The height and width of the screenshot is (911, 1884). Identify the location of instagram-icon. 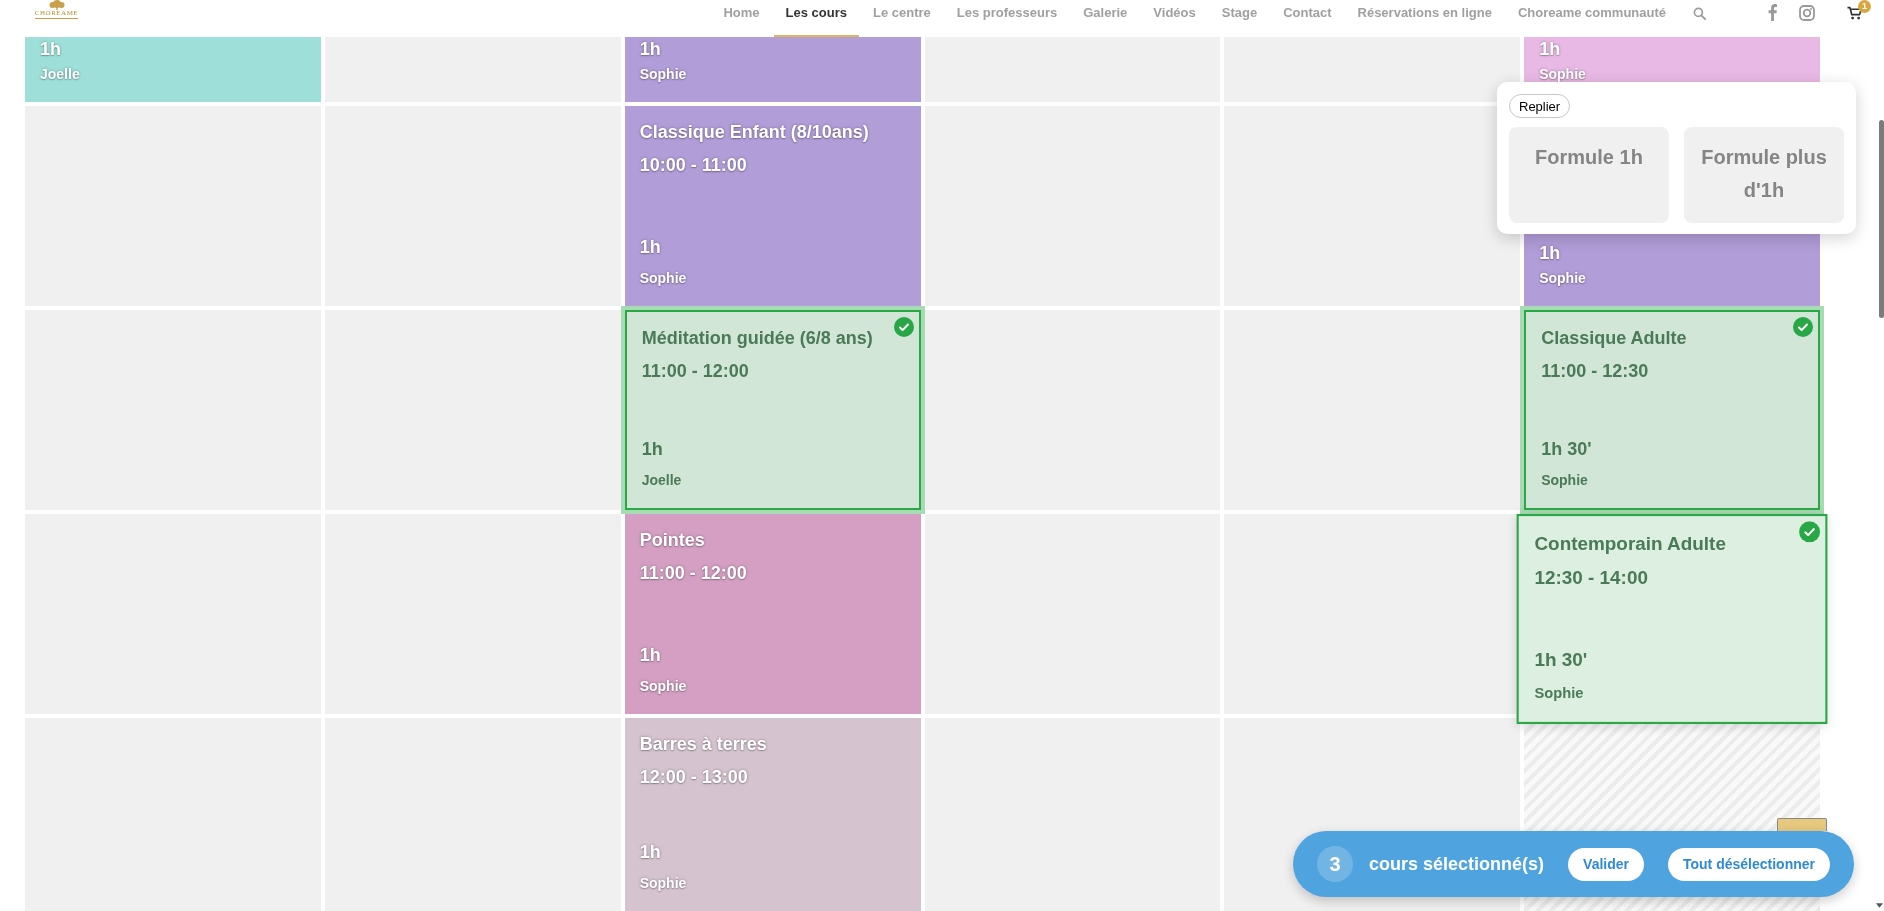
(1807, 13).